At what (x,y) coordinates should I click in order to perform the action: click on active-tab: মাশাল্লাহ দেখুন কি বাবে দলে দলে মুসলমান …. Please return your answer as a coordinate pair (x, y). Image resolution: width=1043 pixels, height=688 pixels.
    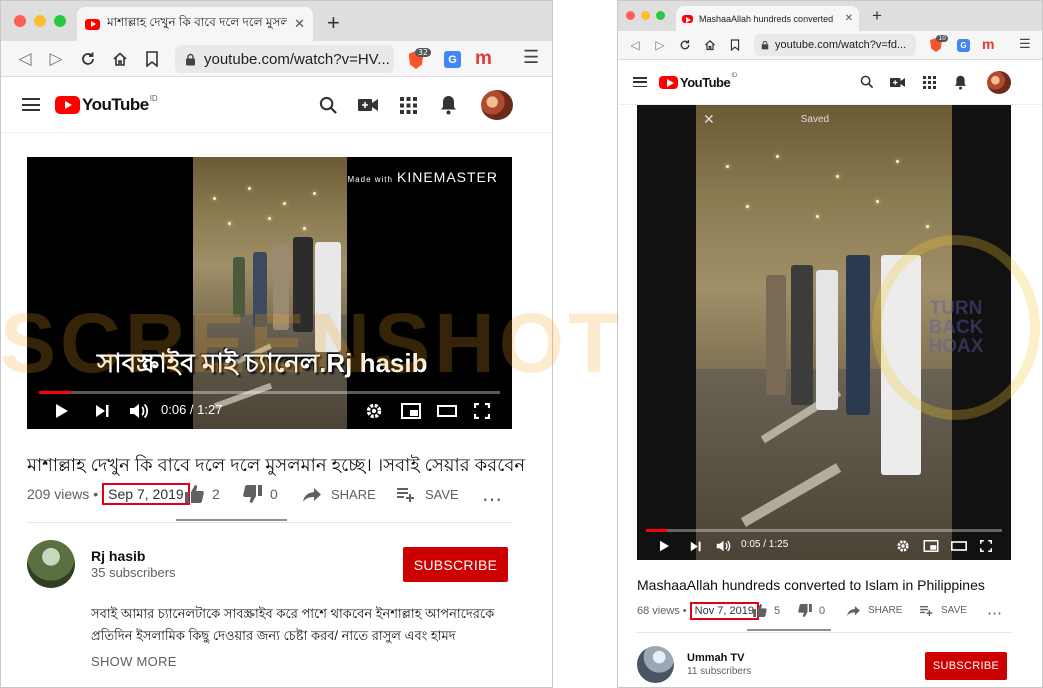
    Looking at the image, I should click on (195, 24).